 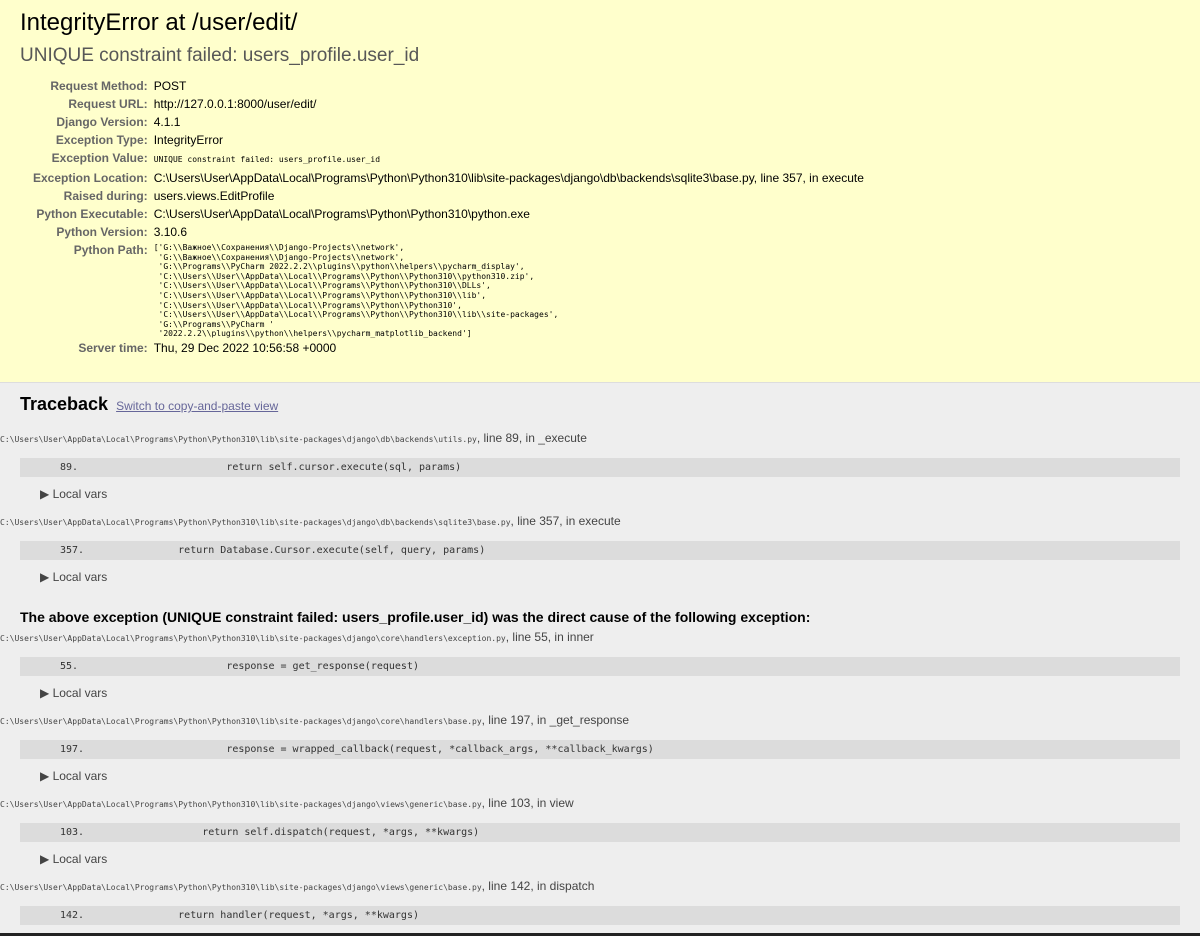 I want to click on frame-where: , line 357, in execute, so click(x=565, y=521).